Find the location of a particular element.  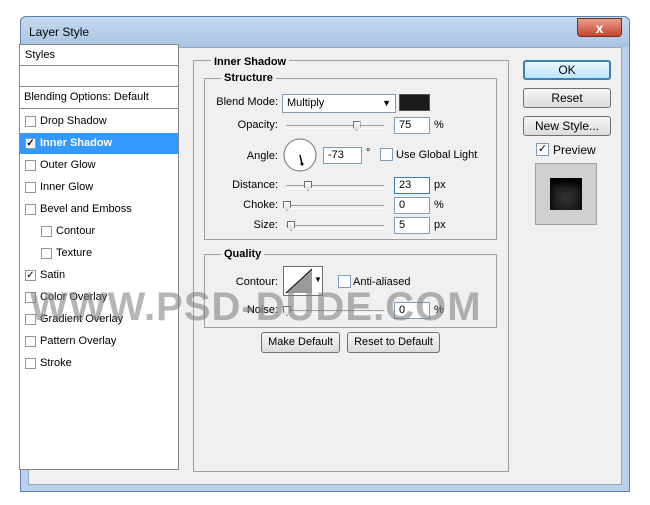

inner-shadow-title: Inner Shadow is located at coordinates (250, 62).